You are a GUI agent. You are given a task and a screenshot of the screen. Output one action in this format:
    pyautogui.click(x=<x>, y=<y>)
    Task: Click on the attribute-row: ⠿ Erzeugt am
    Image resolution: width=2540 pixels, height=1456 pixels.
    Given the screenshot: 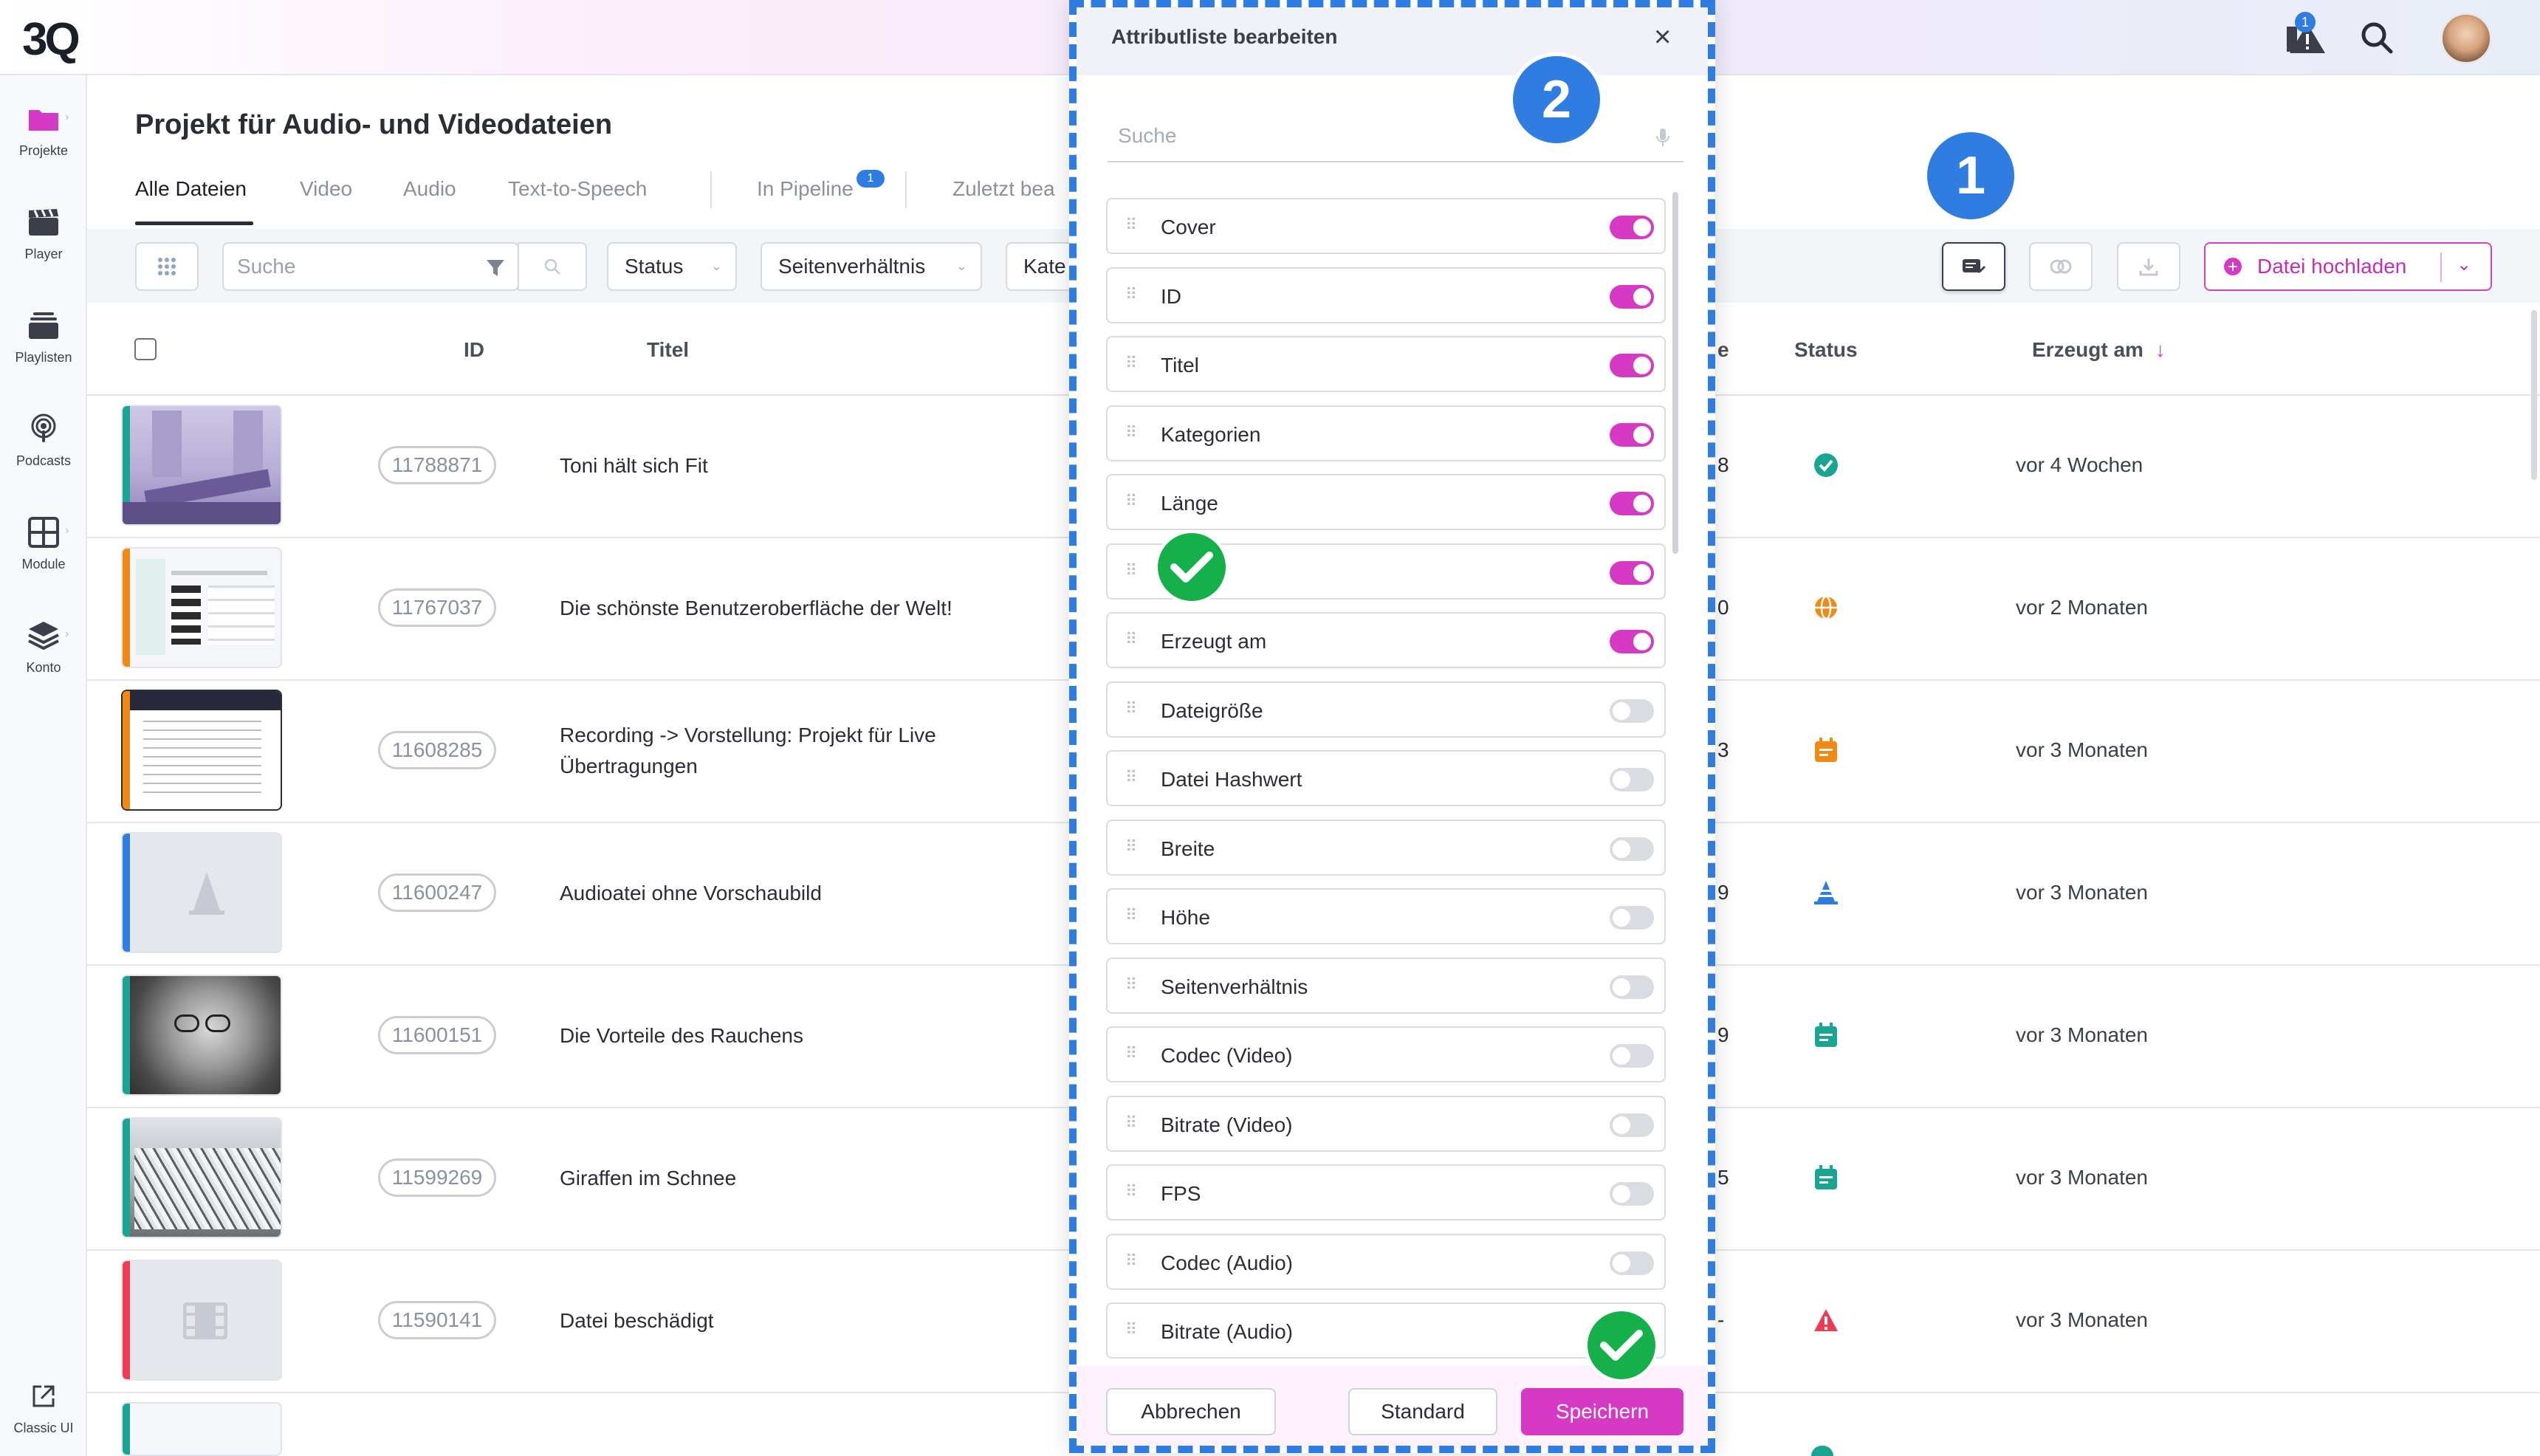 What is the action you would take?
    pyautogui.click(x=1386, y=640)
    